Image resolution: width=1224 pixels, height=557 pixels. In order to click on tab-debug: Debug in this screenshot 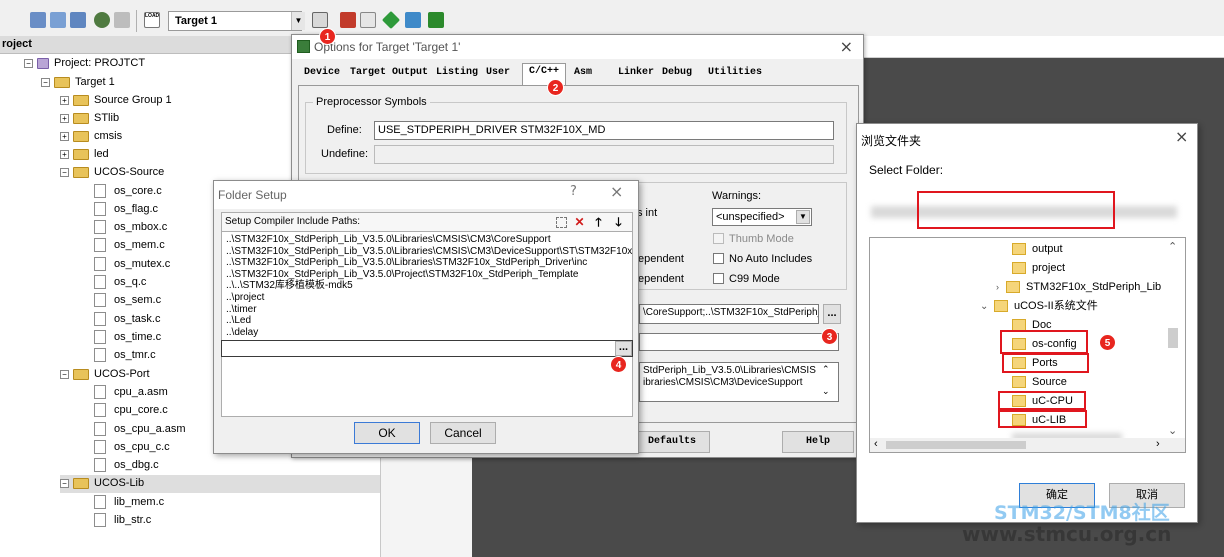, I will do `click(677, 72)`.